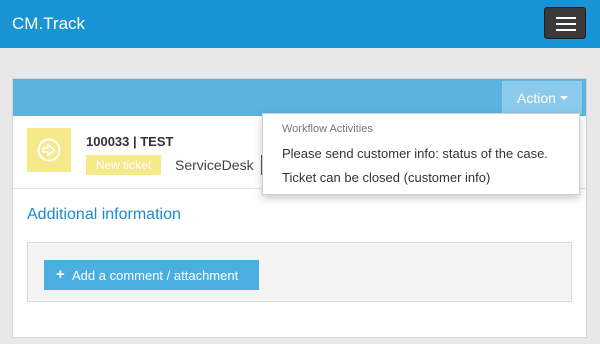 This screenshot has width=600, height=344. What do you see at coordinates (214, 165) in the screenshot?
I see `department-label: ServiceDesk` at bounding box center [214, 165].